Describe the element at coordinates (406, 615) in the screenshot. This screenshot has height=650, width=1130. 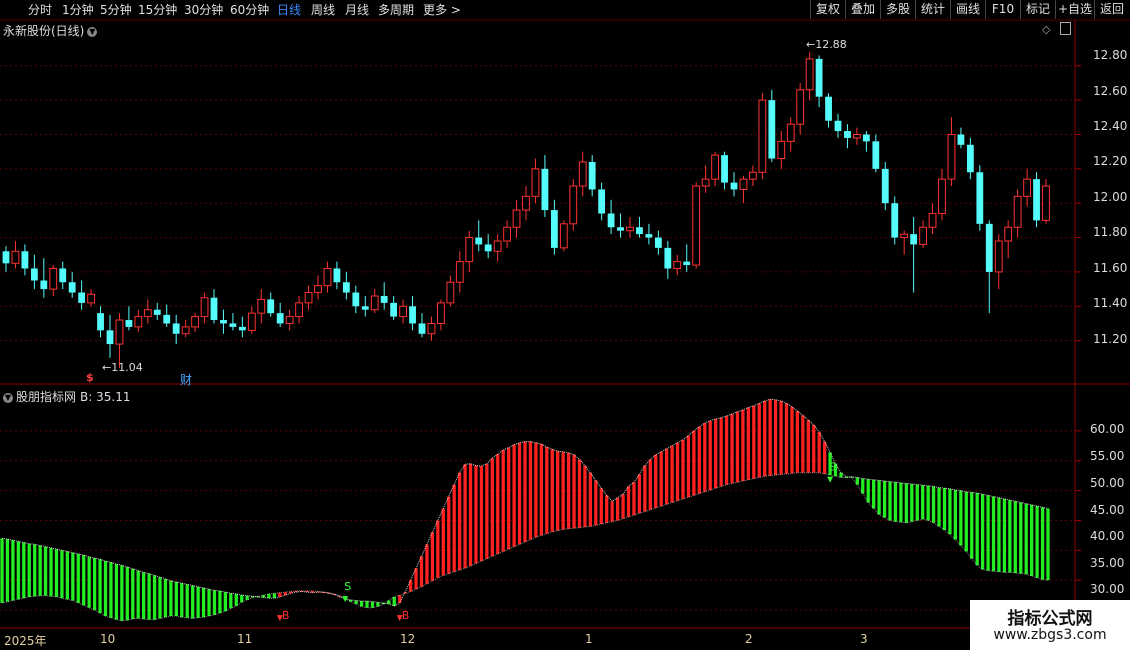
I see `buy-signal-label: B` at that location.